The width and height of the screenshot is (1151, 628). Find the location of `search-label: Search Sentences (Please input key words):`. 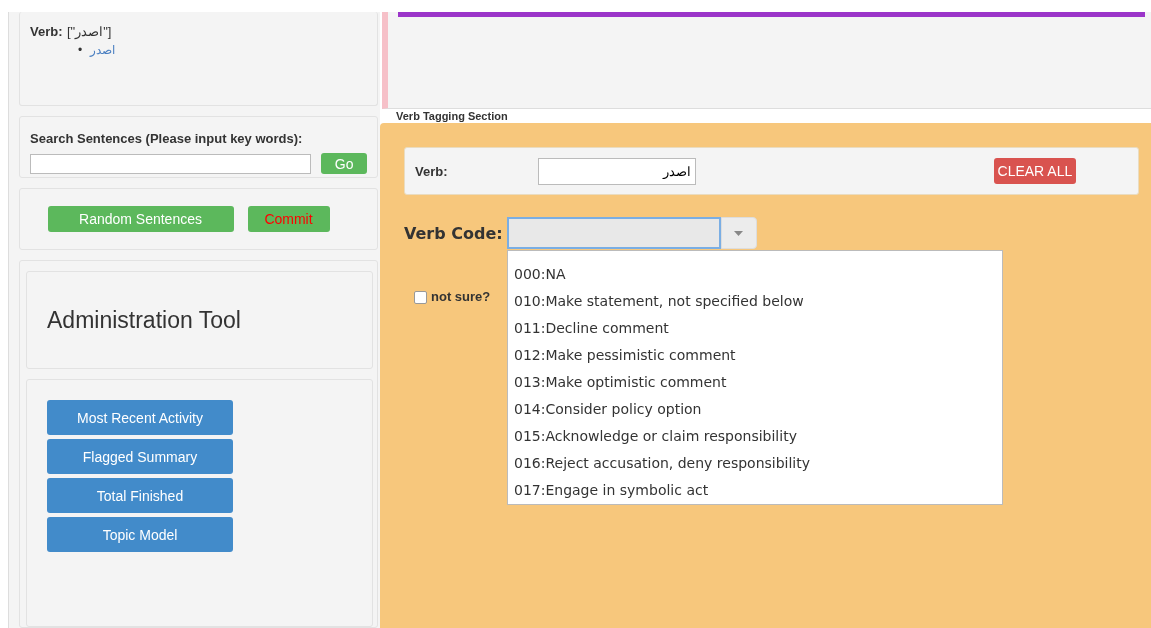

search-label: Search Sentences (Please input key words): is located at coordinates (166, 138).